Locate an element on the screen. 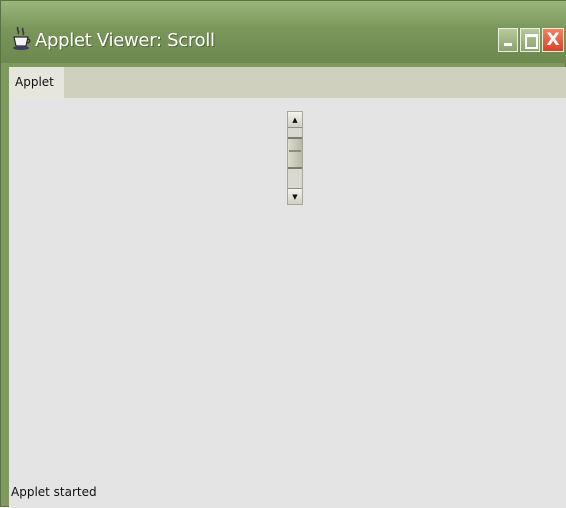  status-bar: Applet started is located at coordinates (287, 493).